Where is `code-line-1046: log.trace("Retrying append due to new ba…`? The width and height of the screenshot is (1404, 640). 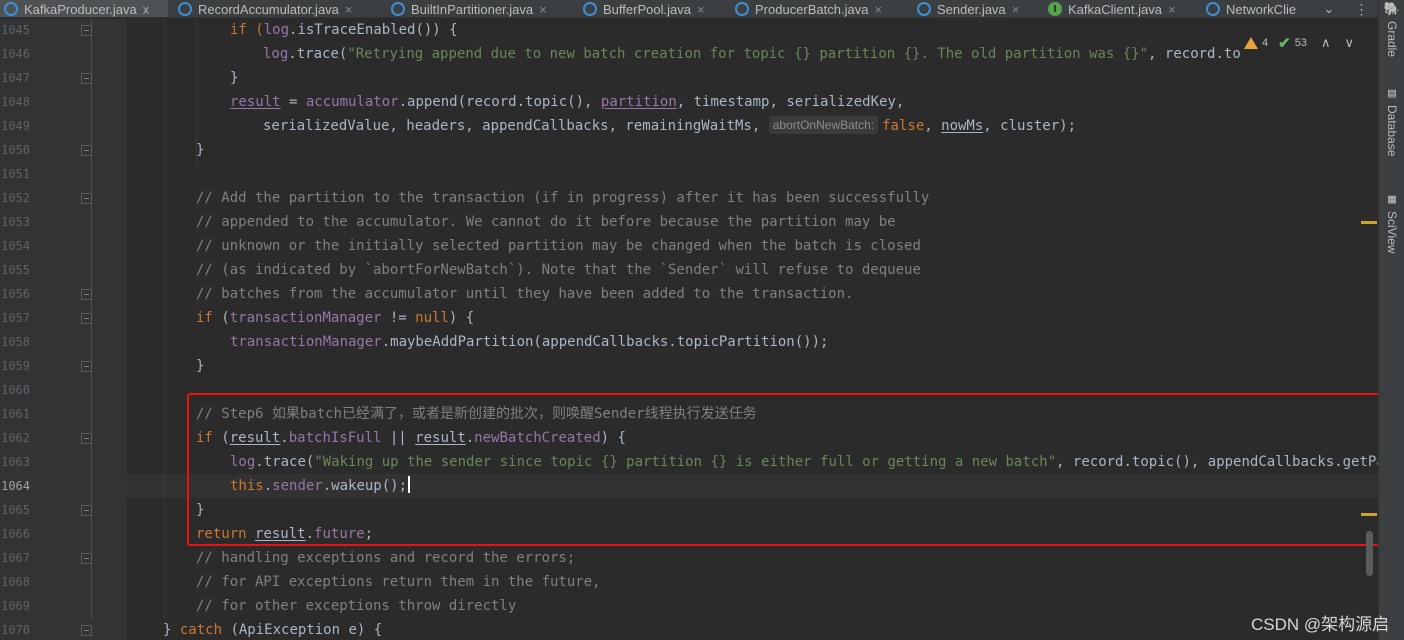
code-line-1046: log.trace("Retrying append due to new ba… is located at coordinates (752, 54).